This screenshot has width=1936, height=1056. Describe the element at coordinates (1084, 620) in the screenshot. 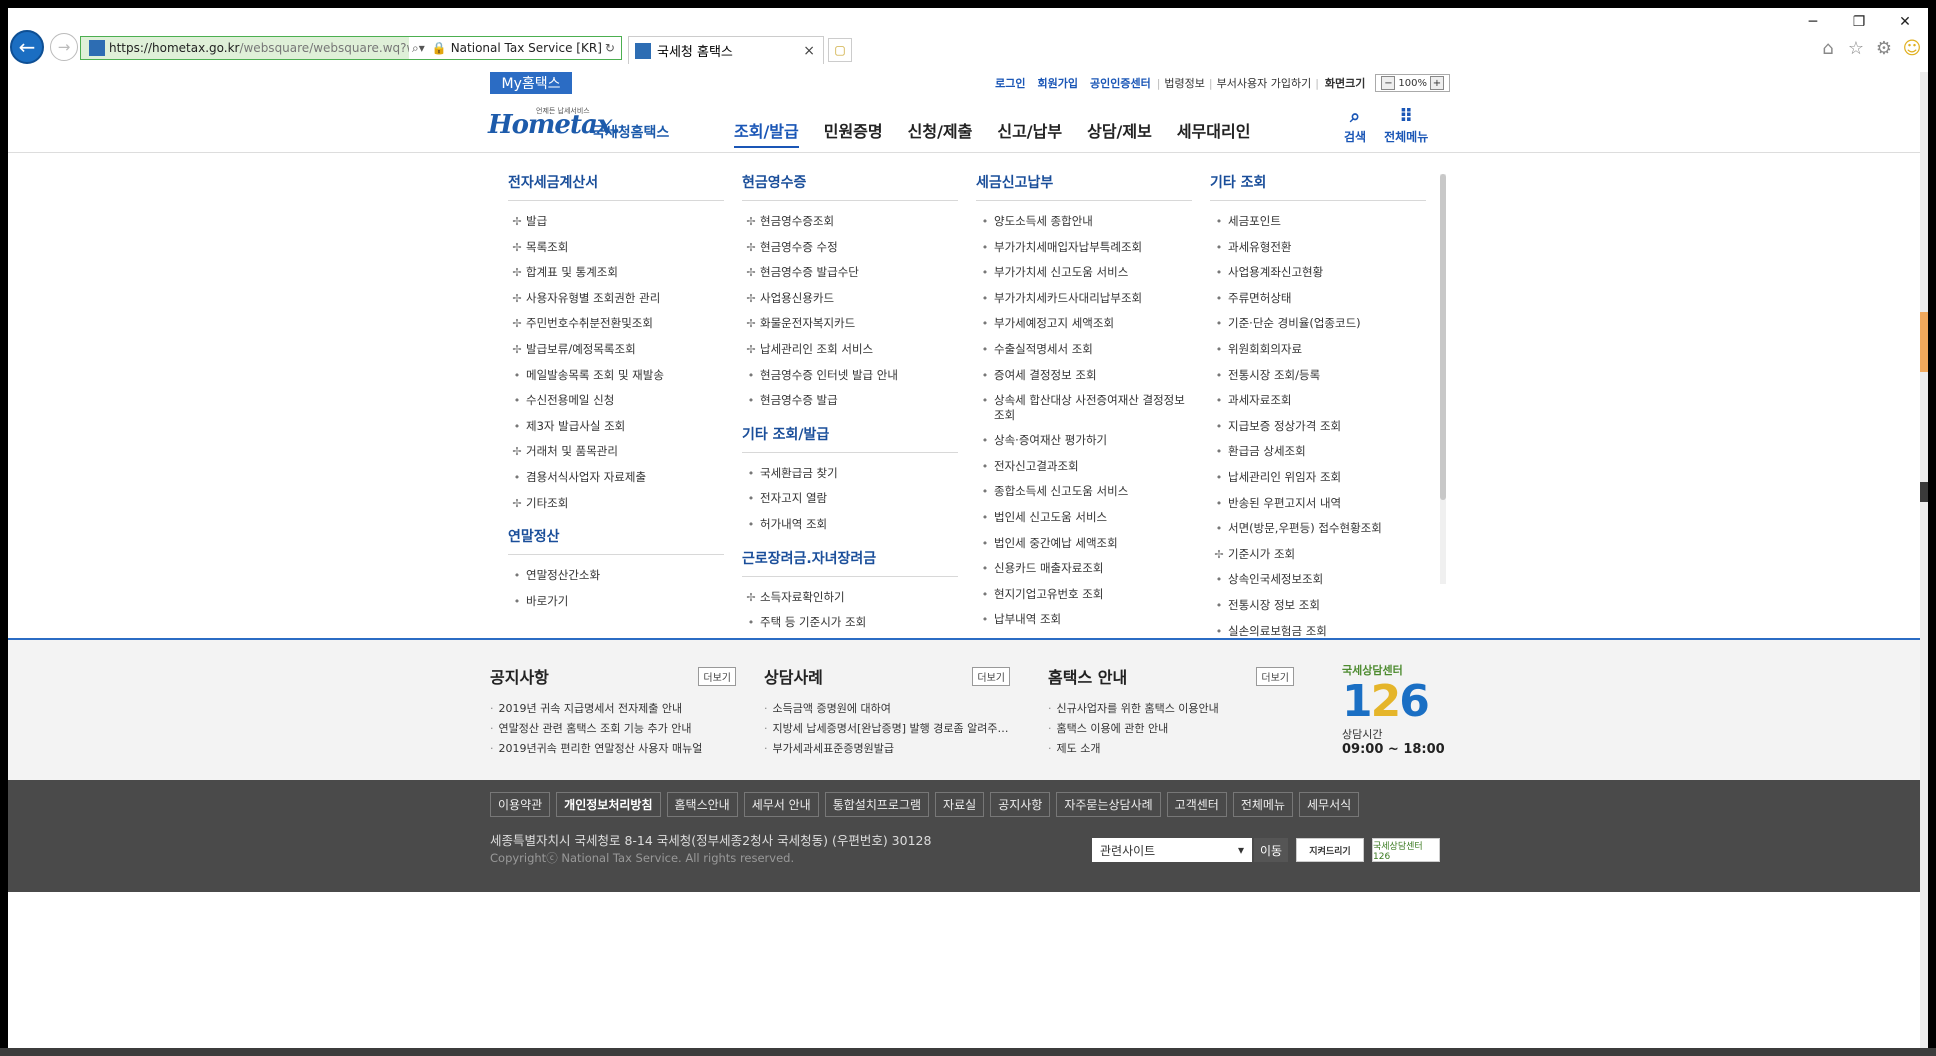

I see `menu-link: • 납부내역 조회` at that location.